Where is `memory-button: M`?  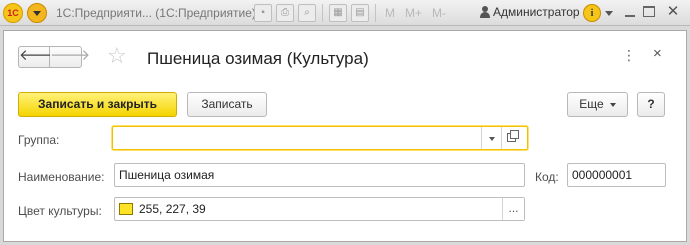 memory-button: M is located at coordinates (390, 13).